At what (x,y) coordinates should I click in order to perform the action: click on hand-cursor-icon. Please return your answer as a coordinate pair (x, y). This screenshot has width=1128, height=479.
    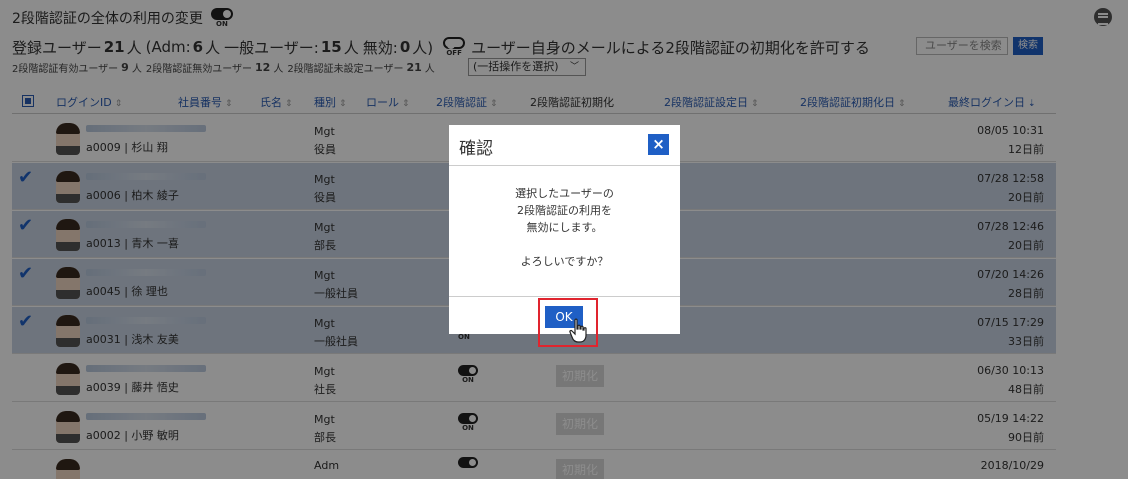
    Looking at the image, I should click on (578, 330).